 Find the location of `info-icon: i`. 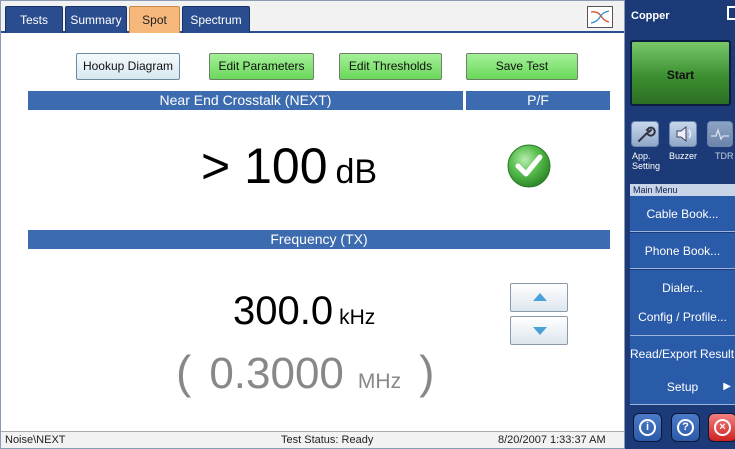

info-icon: i is located at coordinates (647, 427).